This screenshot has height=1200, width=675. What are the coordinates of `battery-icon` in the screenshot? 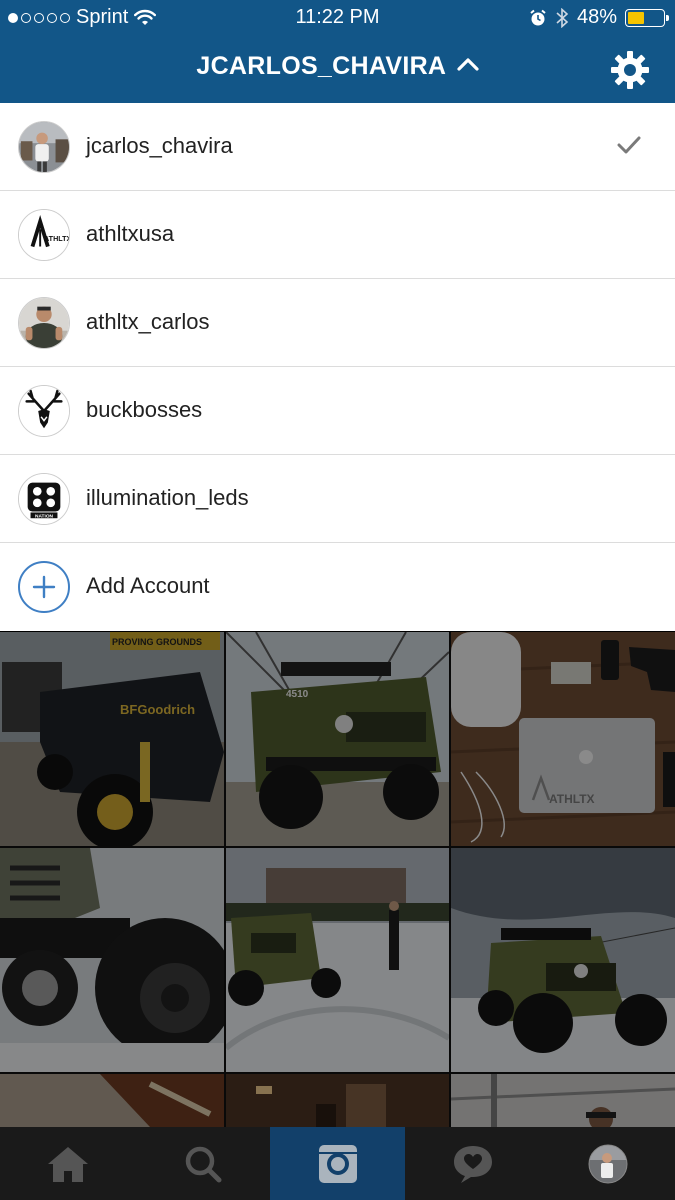 It's located at (647, 17).